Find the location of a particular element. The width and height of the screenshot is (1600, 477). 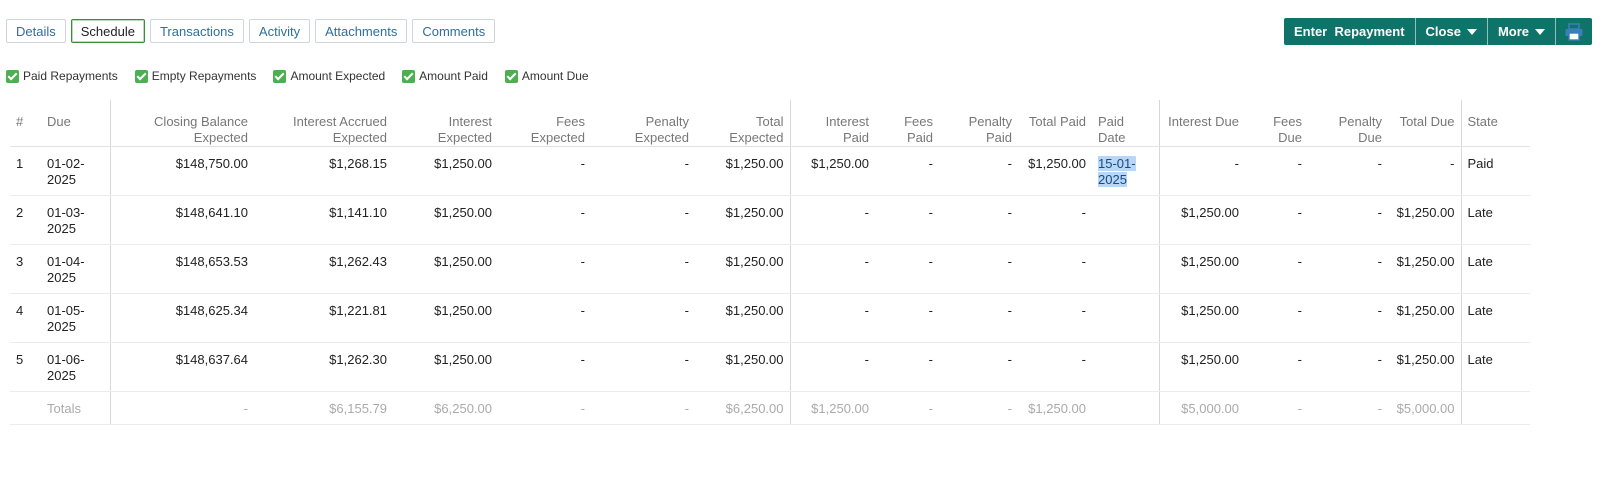

column-header-num: # is located at coordinates (25, 123).